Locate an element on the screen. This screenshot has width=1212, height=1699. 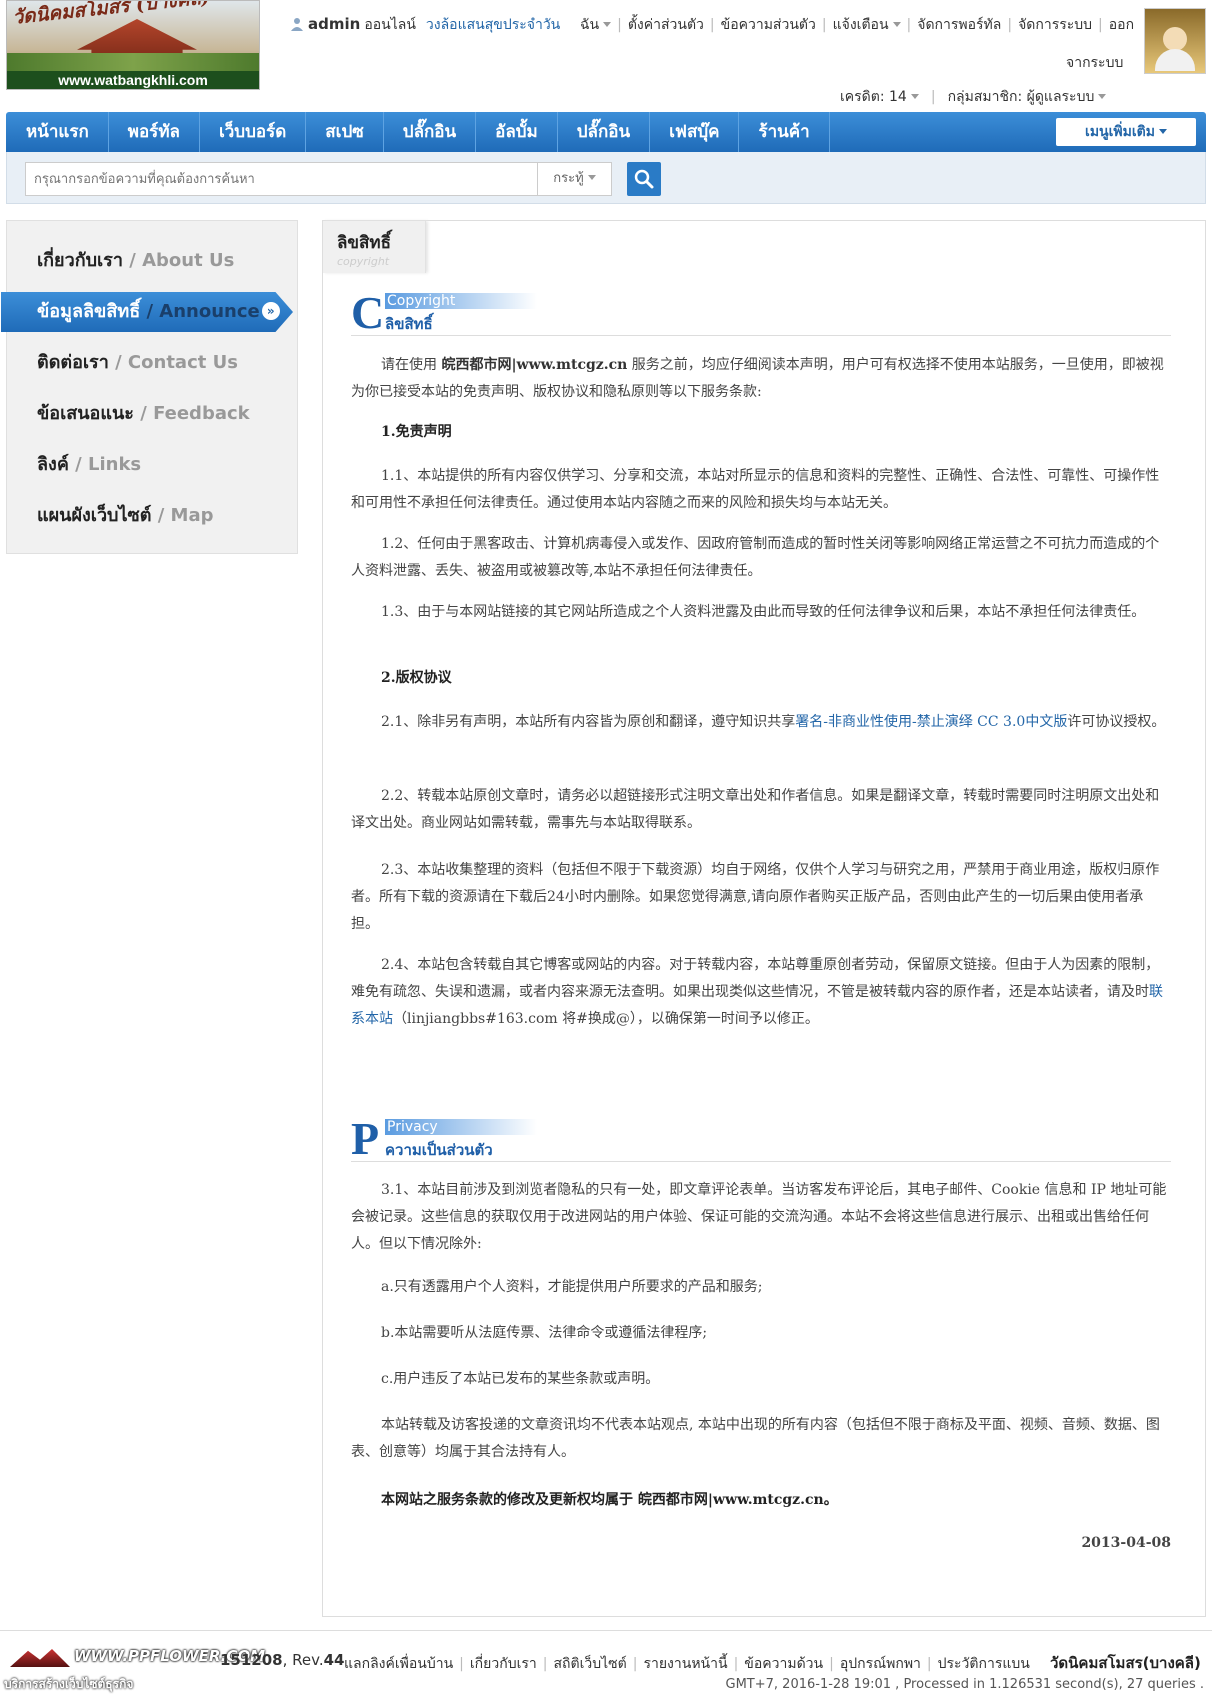
footer-link-mobile: อุปกรณ์พกพา is located at coordinates (880, 1664).